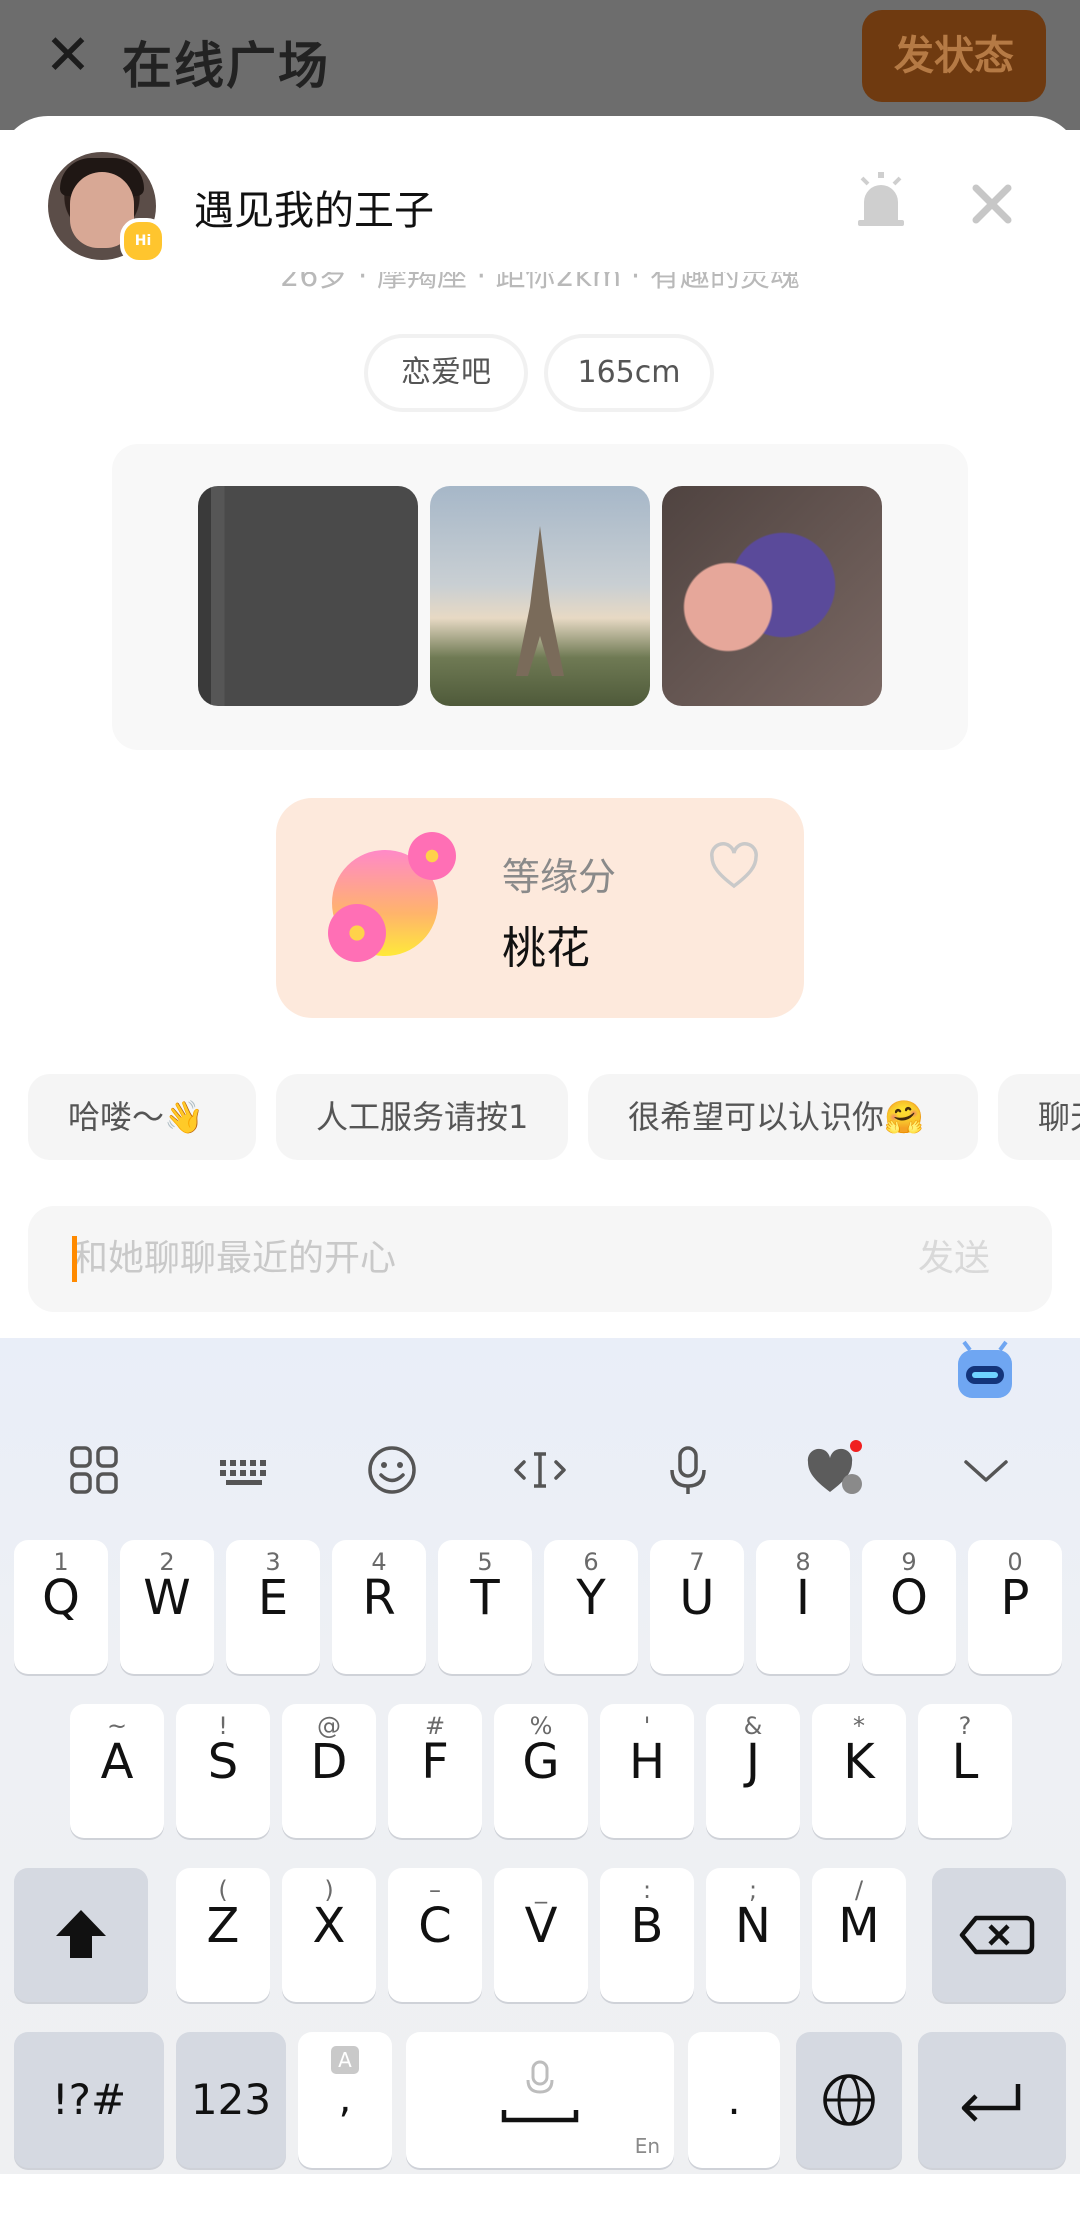 The image size is (1080, 2222). Describe the element at coordinates (61, 1598) in the screenshot. I see `key-primary-label: Q` at that location.